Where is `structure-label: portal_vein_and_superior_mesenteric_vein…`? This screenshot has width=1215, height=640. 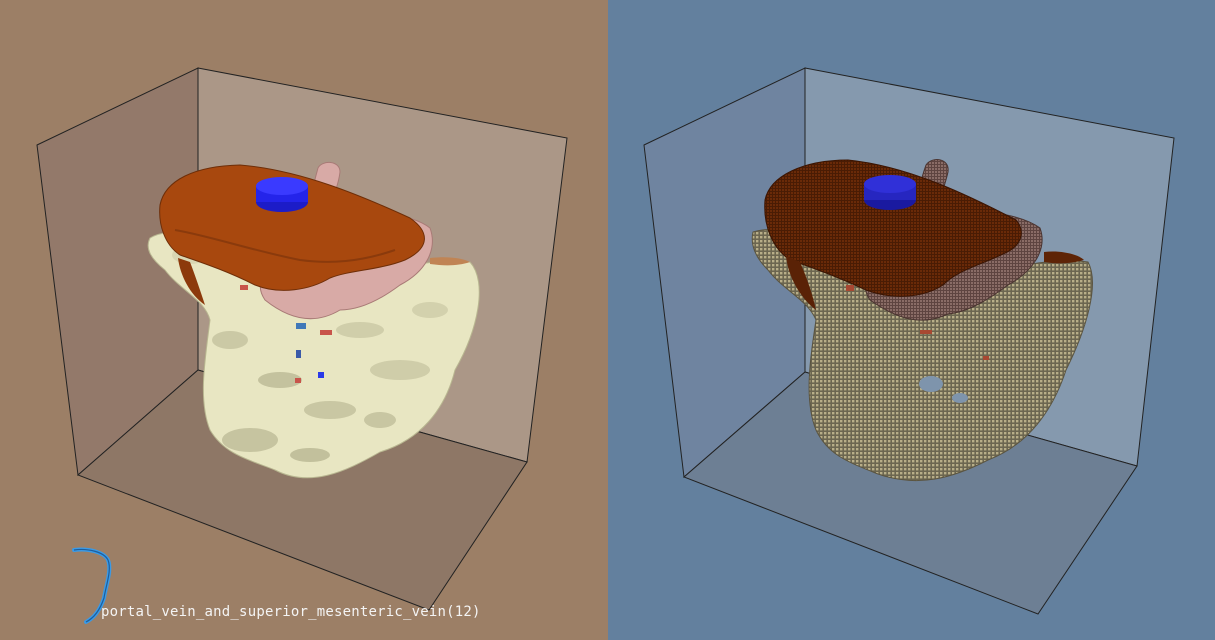 structure-label: portal_vein_and_superior_mesenteric_vein… is located at coordinates (291, 612).